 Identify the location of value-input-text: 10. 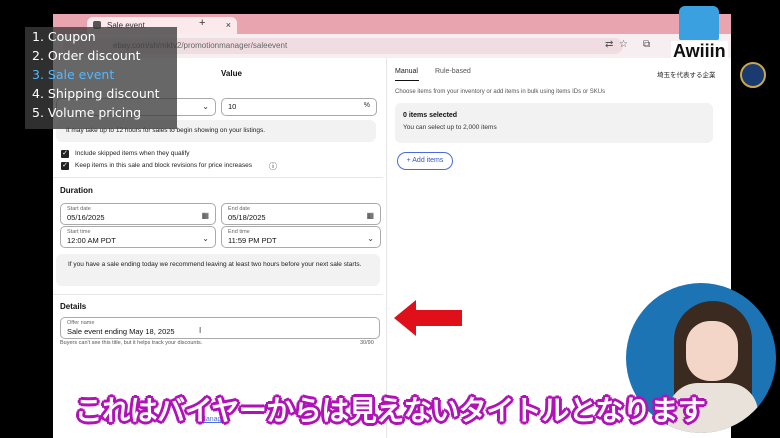
(232, 106).